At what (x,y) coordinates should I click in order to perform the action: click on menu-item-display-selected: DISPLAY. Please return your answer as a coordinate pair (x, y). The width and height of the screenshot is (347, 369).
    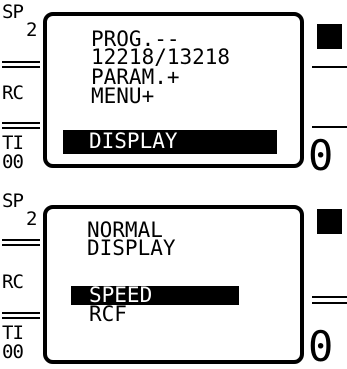
    Looking at the image, I should click on (170, 142).